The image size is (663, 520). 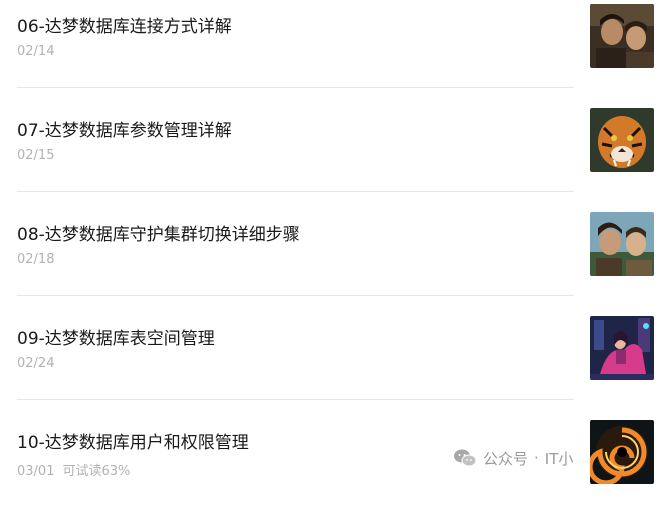 I want to click on neon-rider-thumbnail-icon, so click(x=622, y=348).